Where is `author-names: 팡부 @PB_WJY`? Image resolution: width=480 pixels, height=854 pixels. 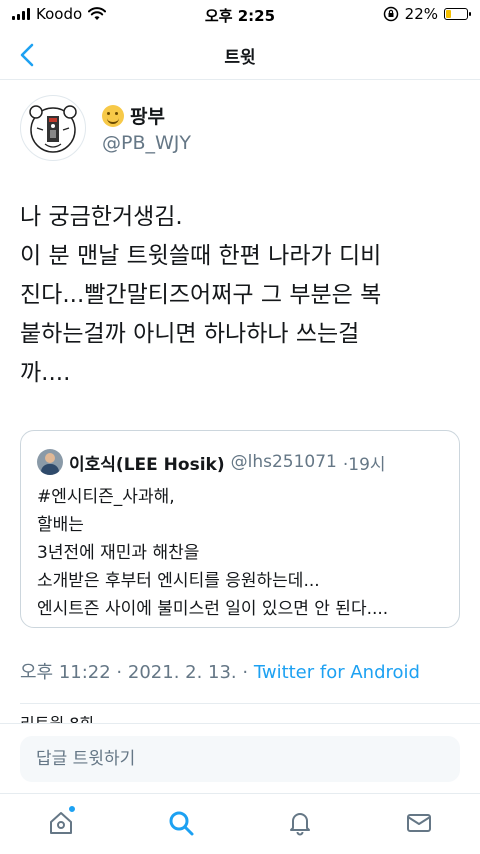 author-names: 팡부 @PB_WJY is located at coordinates (146, 128).